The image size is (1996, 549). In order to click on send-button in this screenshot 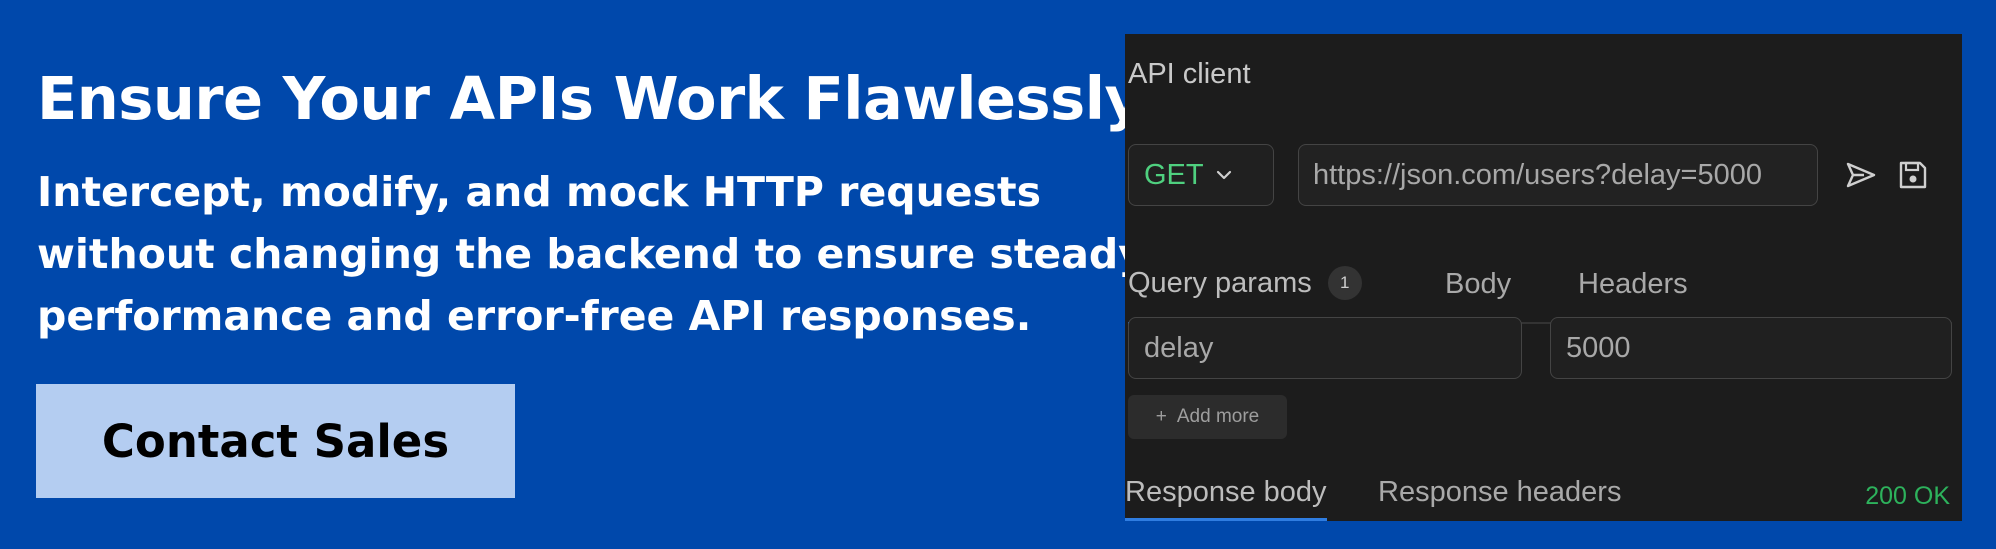, I will do `click(1861, 175)`.